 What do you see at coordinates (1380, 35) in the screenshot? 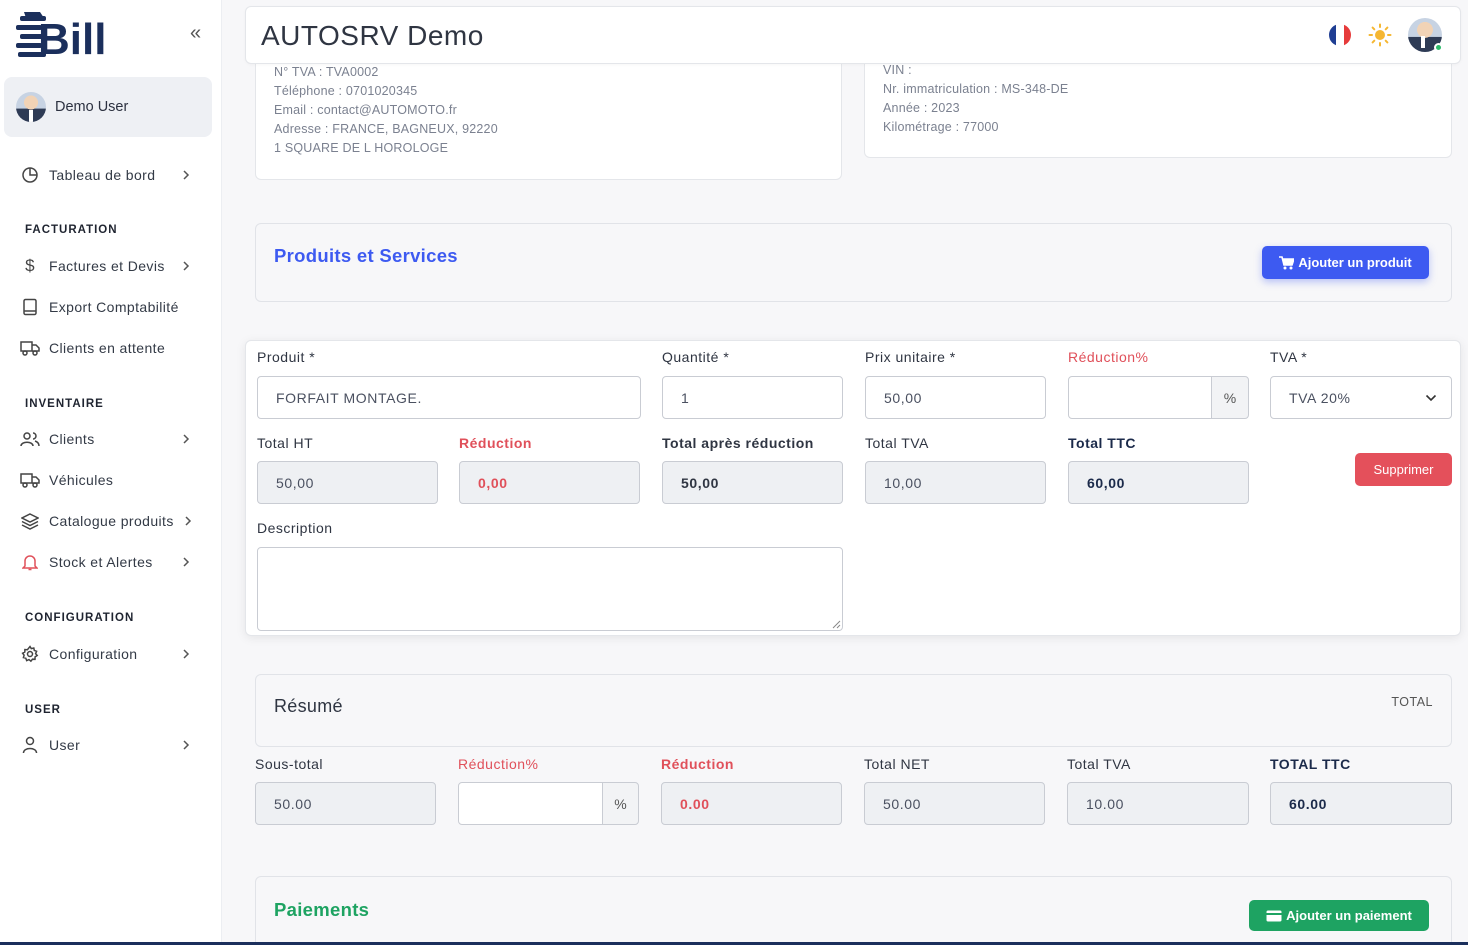
I see `sun-icon` at bounding box center [1380, 35].